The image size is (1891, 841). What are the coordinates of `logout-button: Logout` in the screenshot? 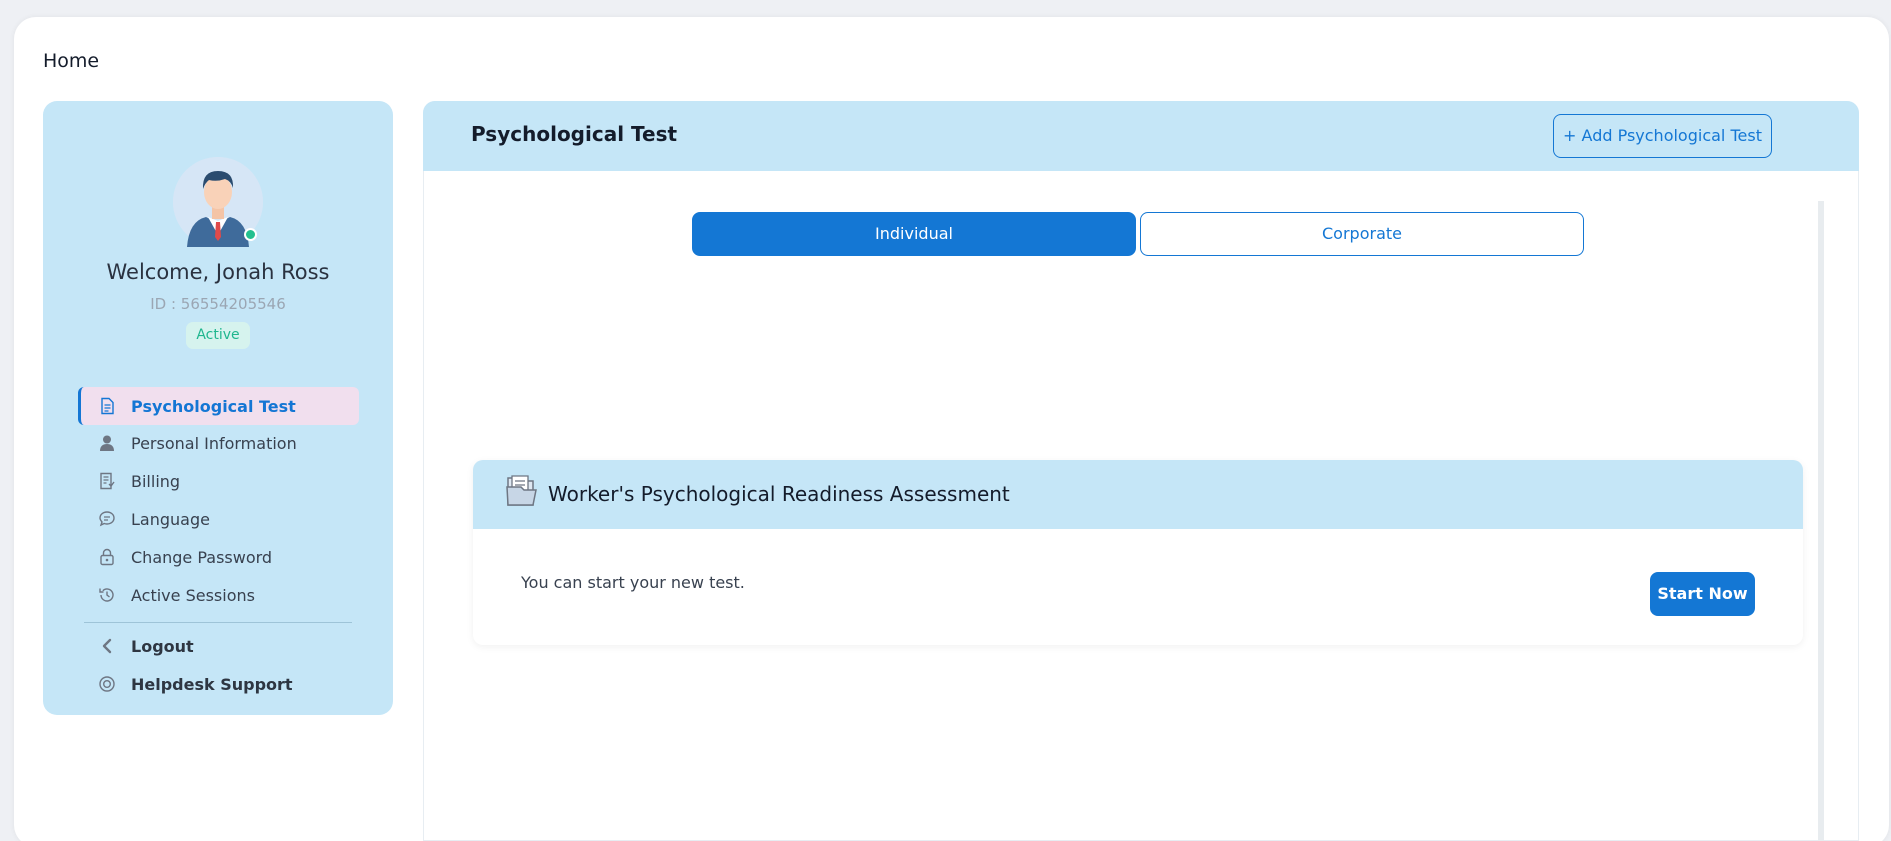 It's located at (218, 646).